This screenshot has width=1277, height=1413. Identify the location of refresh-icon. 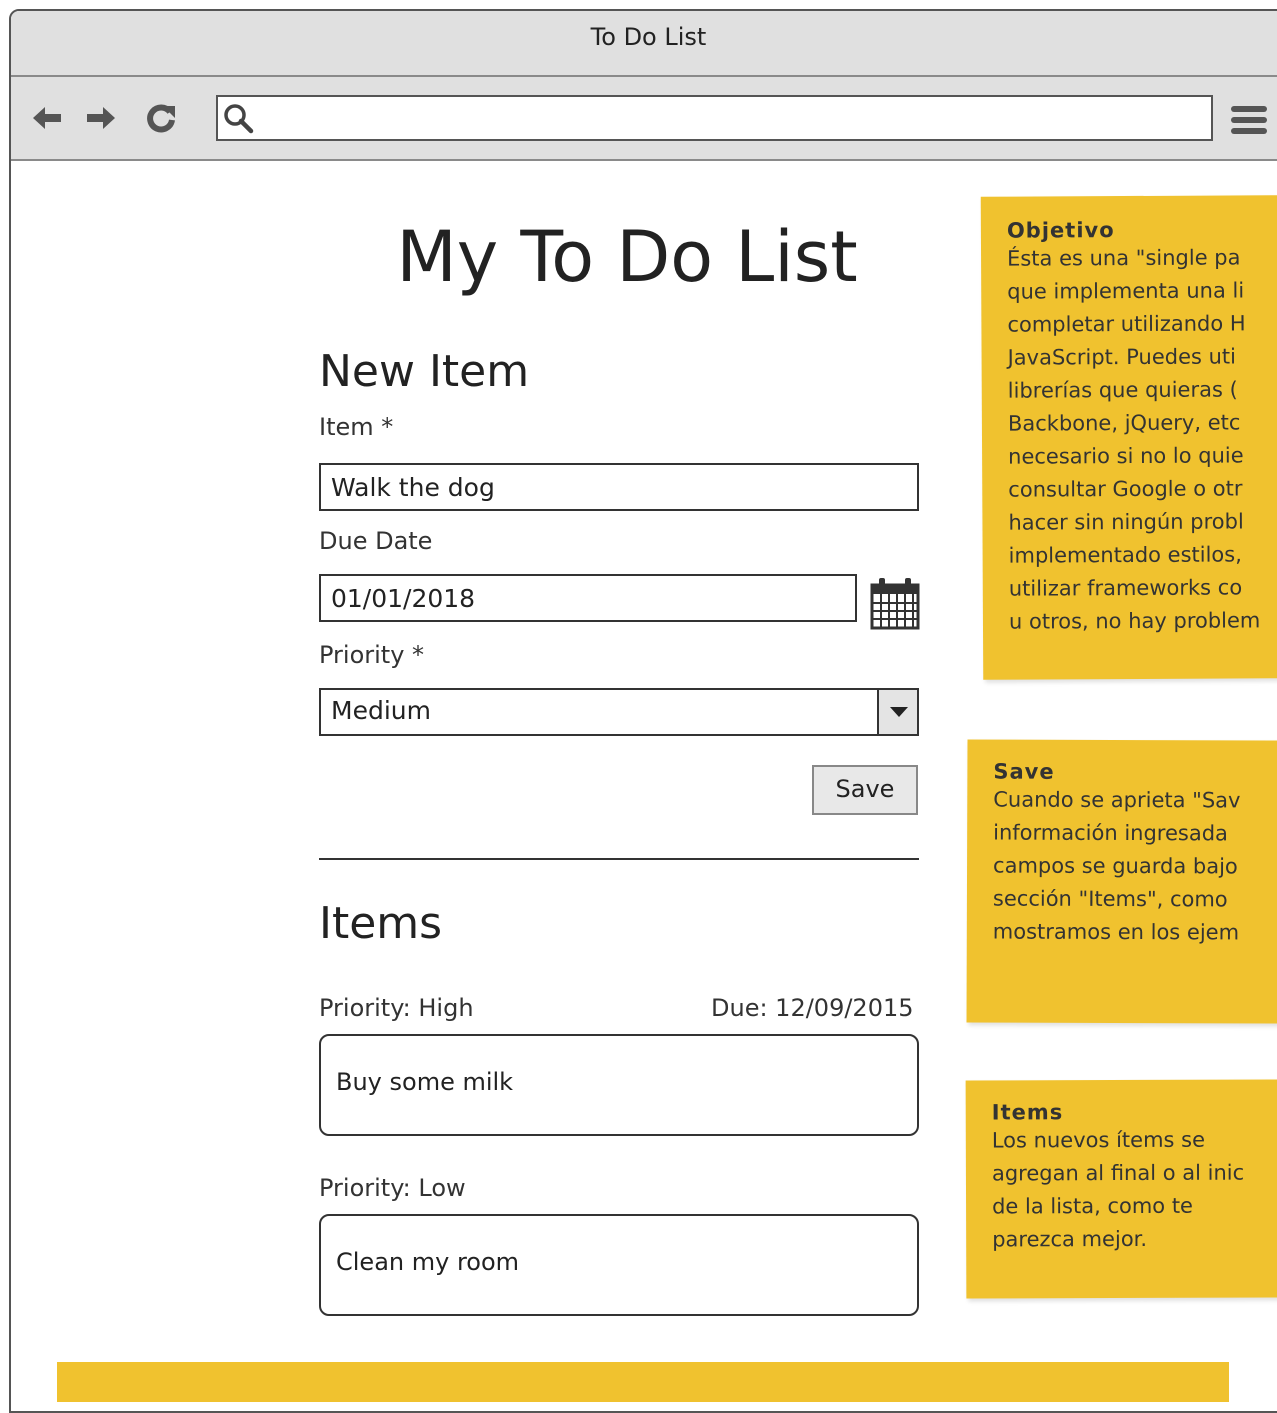
(161, 118).